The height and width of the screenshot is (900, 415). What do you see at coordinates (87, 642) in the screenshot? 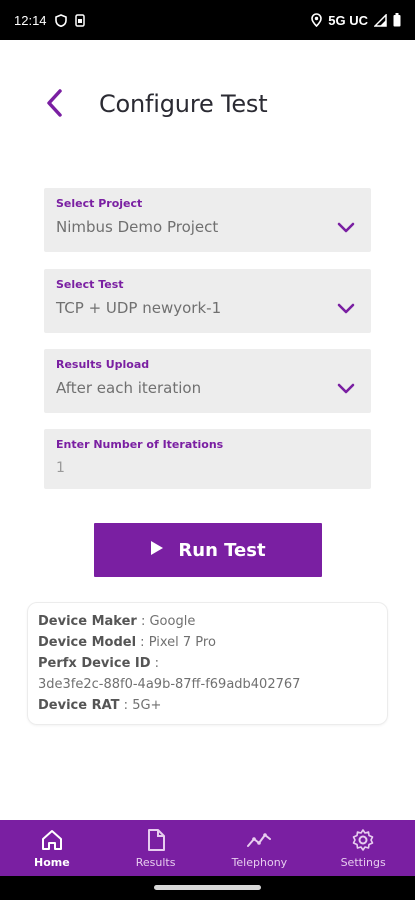
I see `device-model-key: Device Model` at bounding box center [87, 642].